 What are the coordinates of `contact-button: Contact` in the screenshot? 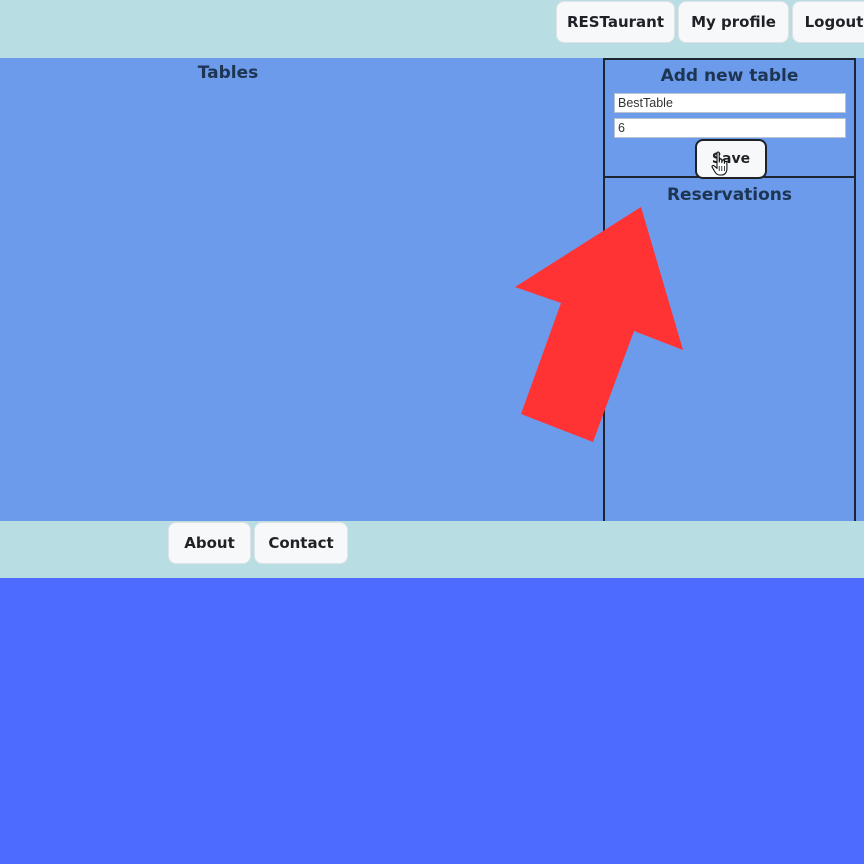 It's located at (301, 543).